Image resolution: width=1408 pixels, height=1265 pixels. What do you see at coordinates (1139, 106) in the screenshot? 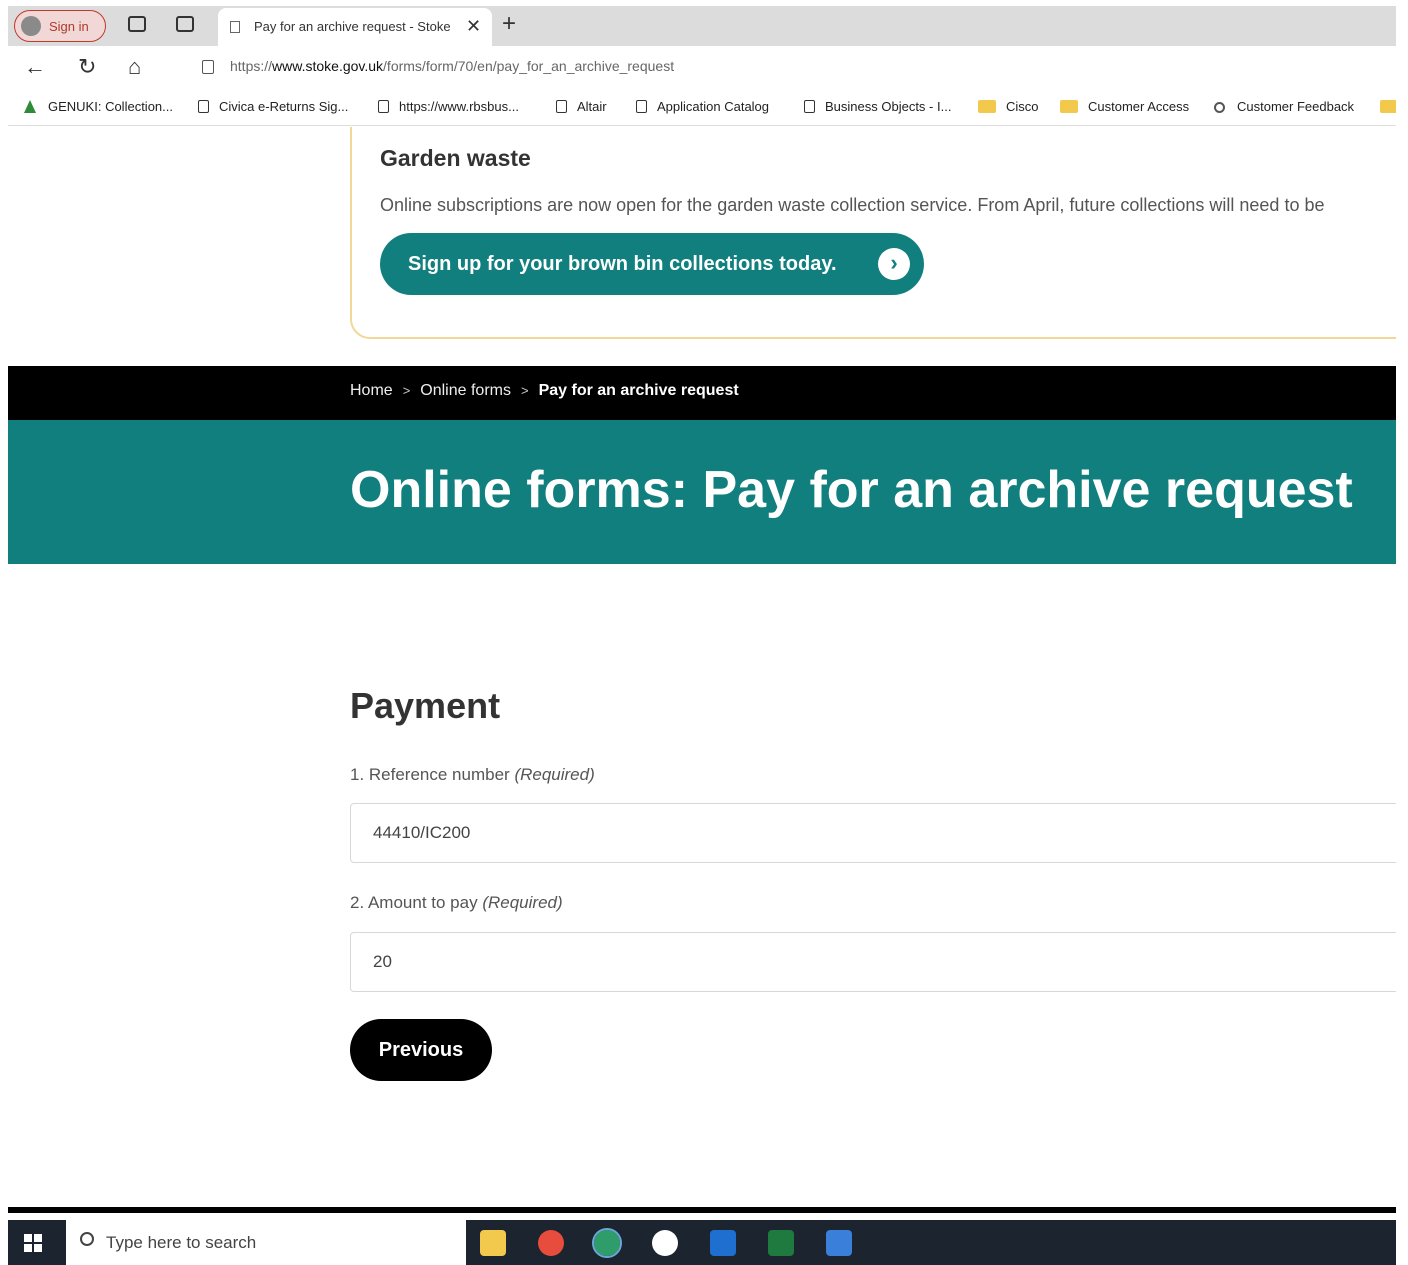
I see `bookmark-label: Customer Access` at bounding box center [1139, 106].